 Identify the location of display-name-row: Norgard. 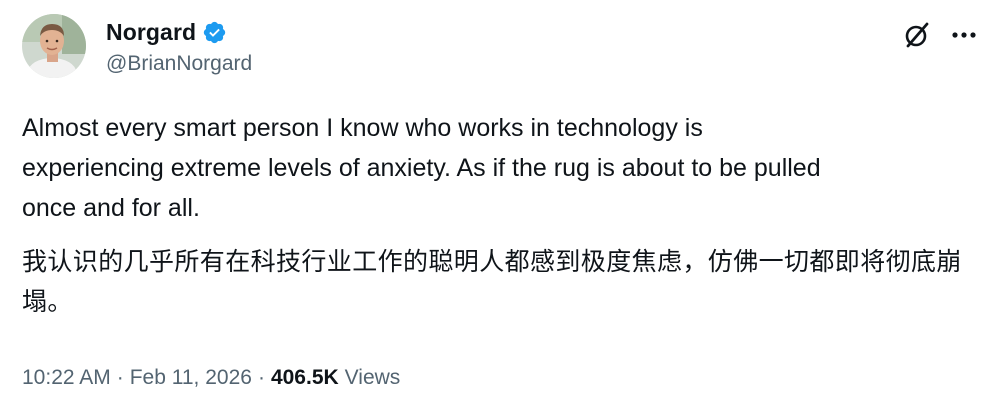
(179, 32).